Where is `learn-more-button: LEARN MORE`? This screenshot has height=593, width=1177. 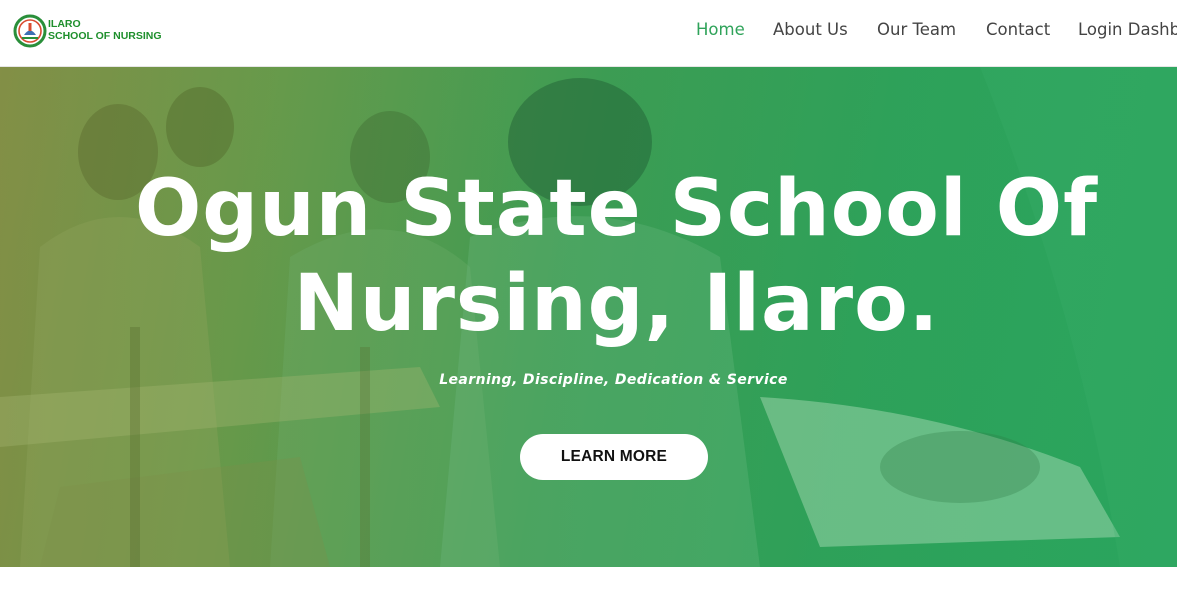
learn-more-button: LEARN MORE is located at coordinates (614, 457).